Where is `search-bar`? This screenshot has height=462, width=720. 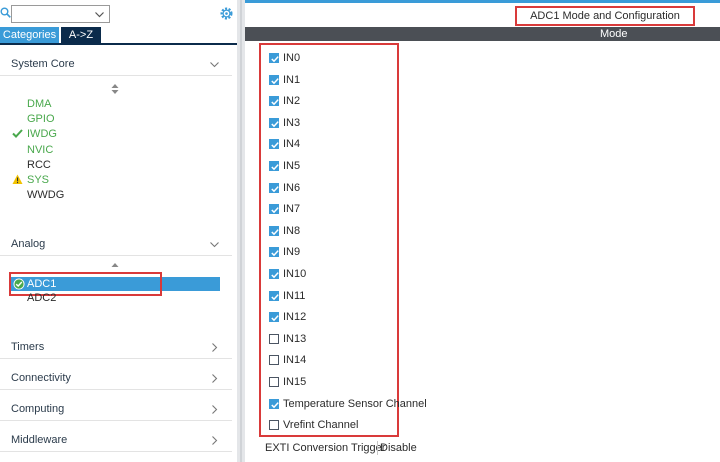 search-bar is located at coordinates (118, 13).